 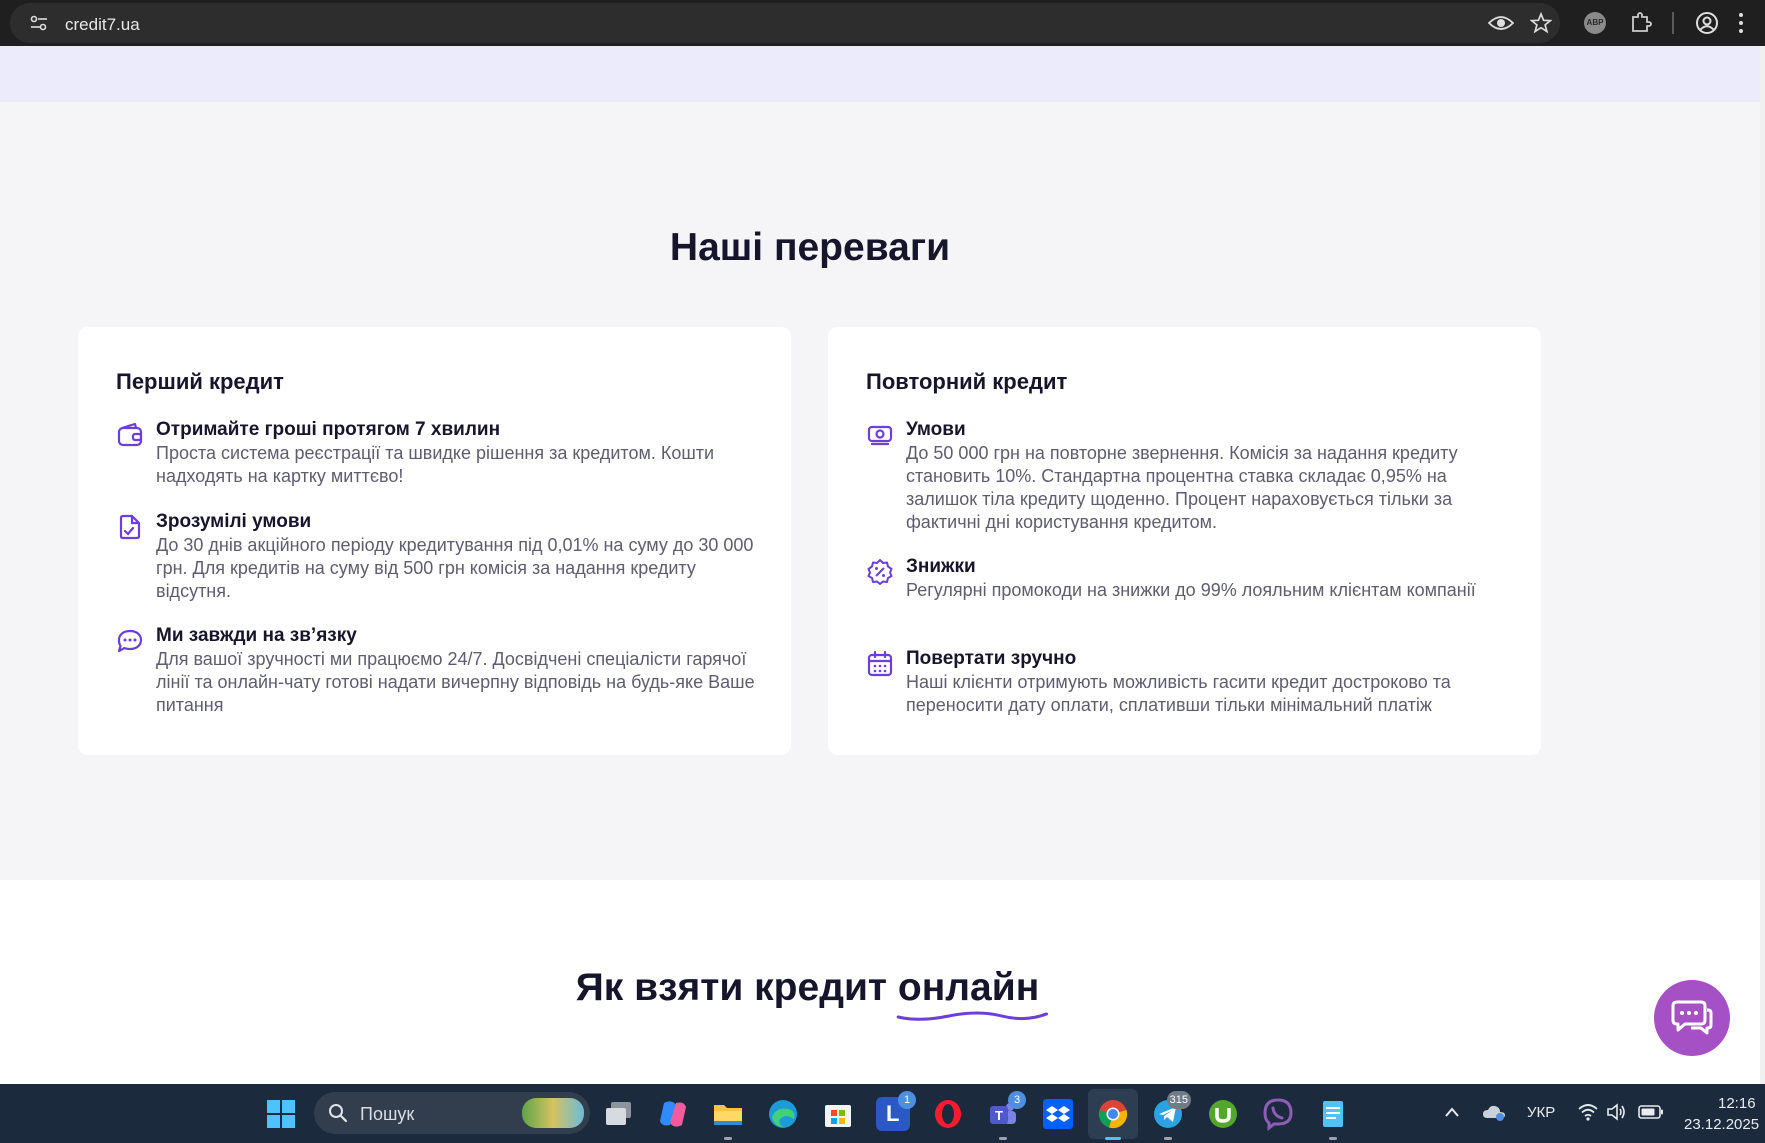 I want to click on eye-icon, so click(x=1501, y=23).